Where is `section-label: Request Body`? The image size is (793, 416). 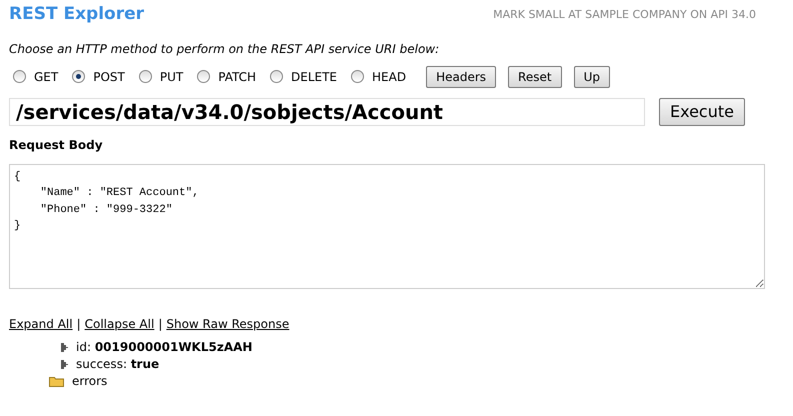
section-label: Request Body is located at coordinates (56, 145).